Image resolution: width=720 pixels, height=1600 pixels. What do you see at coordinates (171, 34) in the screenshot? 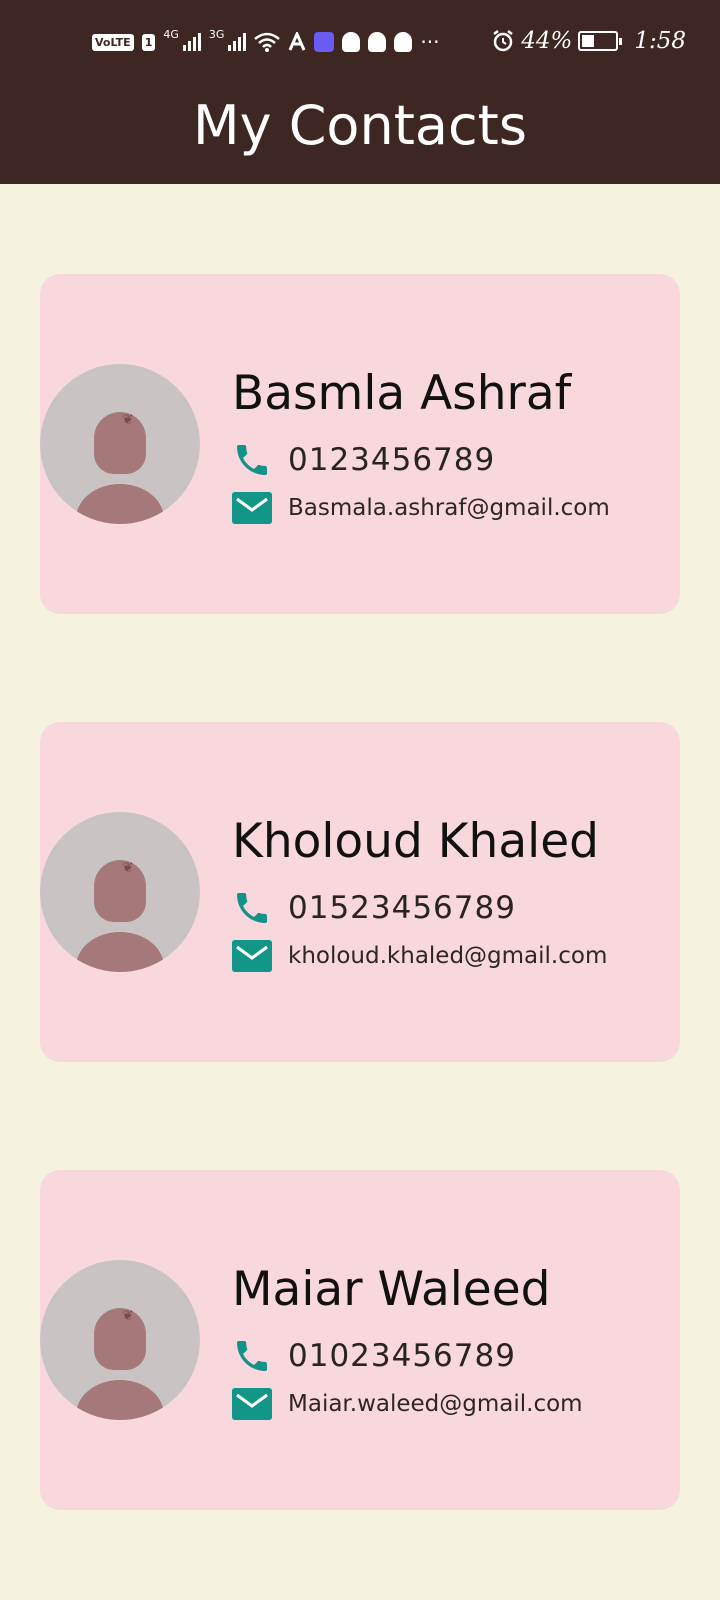
I see `network-type-1: 4G` at bounding box center [171, 34].